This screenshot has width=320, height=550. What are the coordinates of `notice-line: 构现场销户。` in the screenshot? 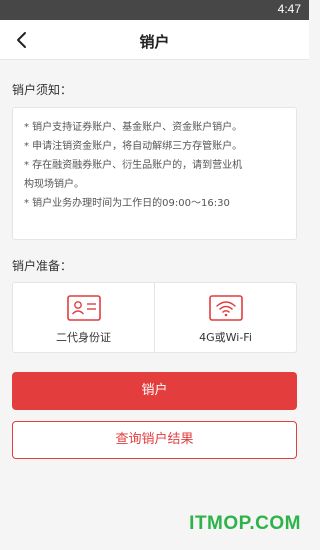 It's located at (54, 184).